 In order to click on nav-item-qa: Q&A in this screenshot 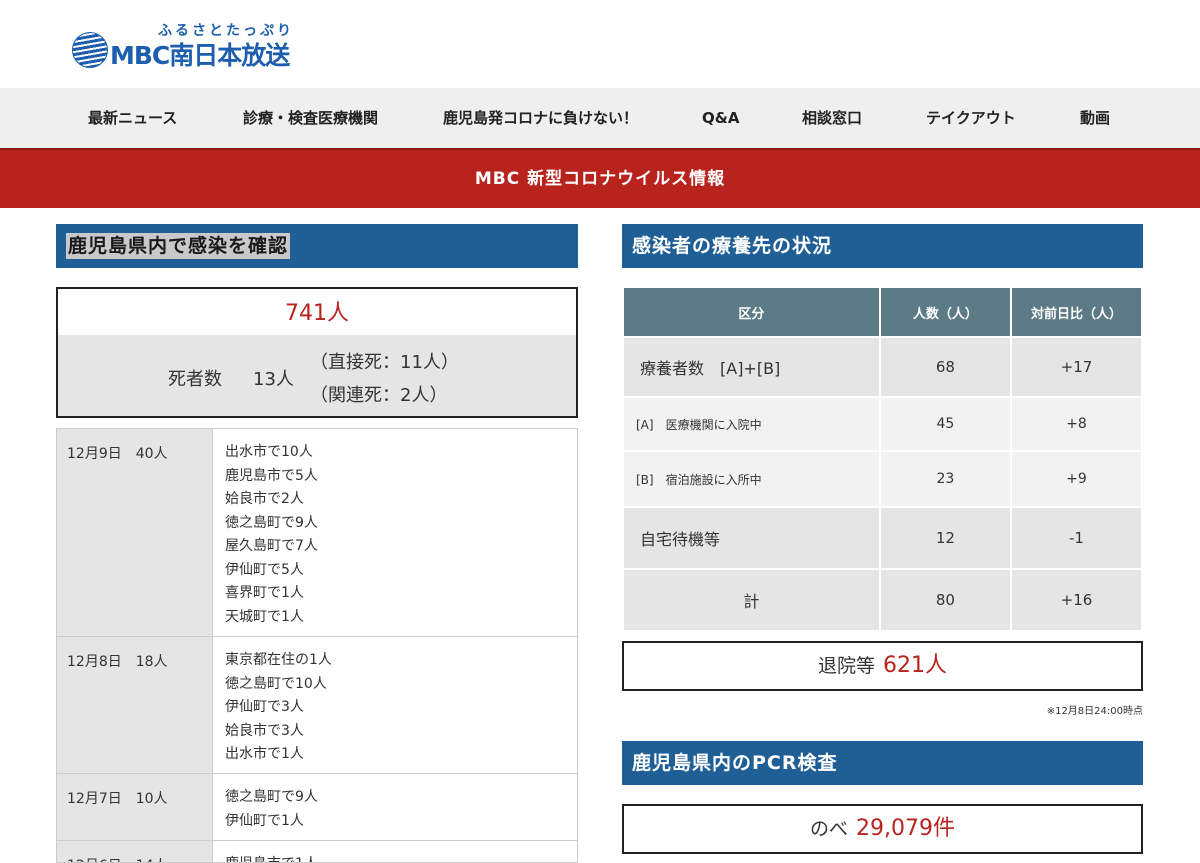, I will do `click(720, 118)`.